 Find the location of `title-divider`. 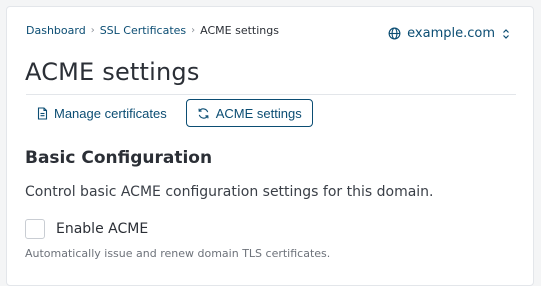

title-divider is located at coordinates (271, 94).